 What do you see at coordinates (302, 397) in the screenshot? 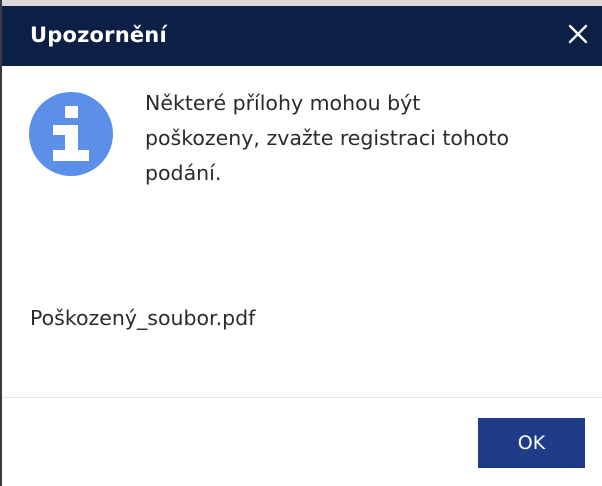
I see `footer-divider` at bounding box center [302, 397].